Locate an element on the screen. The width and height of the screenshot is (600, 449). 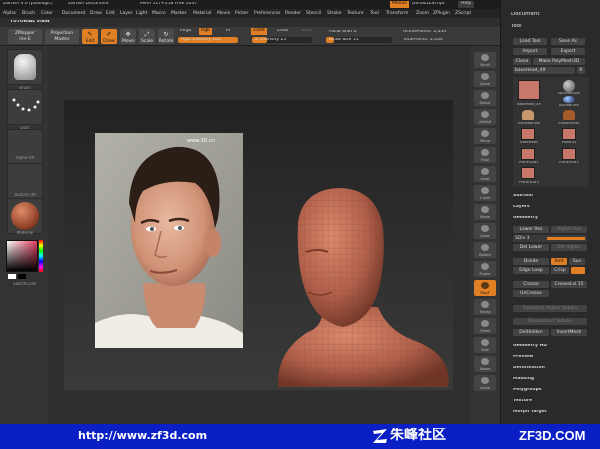
tool-palette-header: Tool is located at coordinates (516, 27).